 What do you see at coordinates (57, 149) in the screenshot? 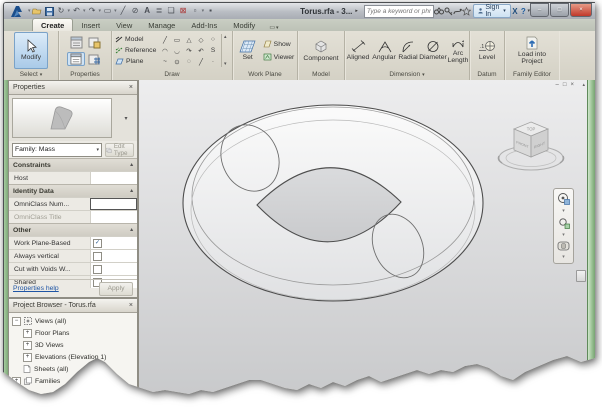
I see `family-type-selector: Family: Mass ▾` at bounding box center [57, 149].